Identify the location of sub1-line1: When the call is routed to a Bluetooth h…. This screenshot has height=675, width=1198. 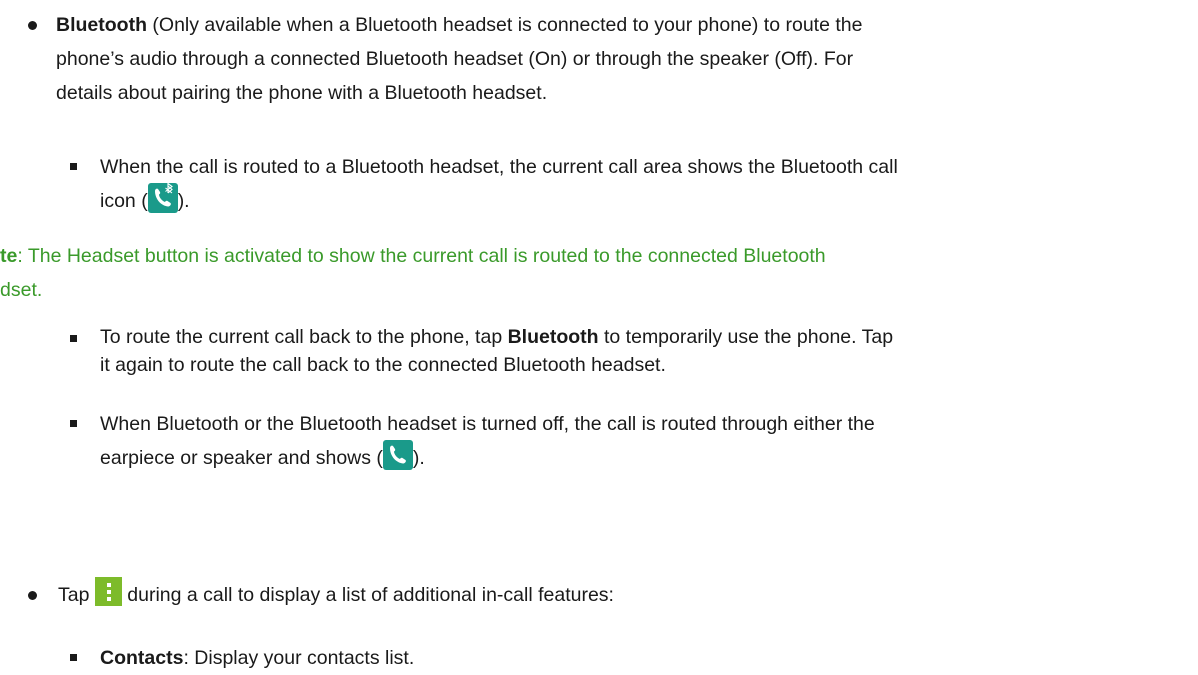
(499, 167).